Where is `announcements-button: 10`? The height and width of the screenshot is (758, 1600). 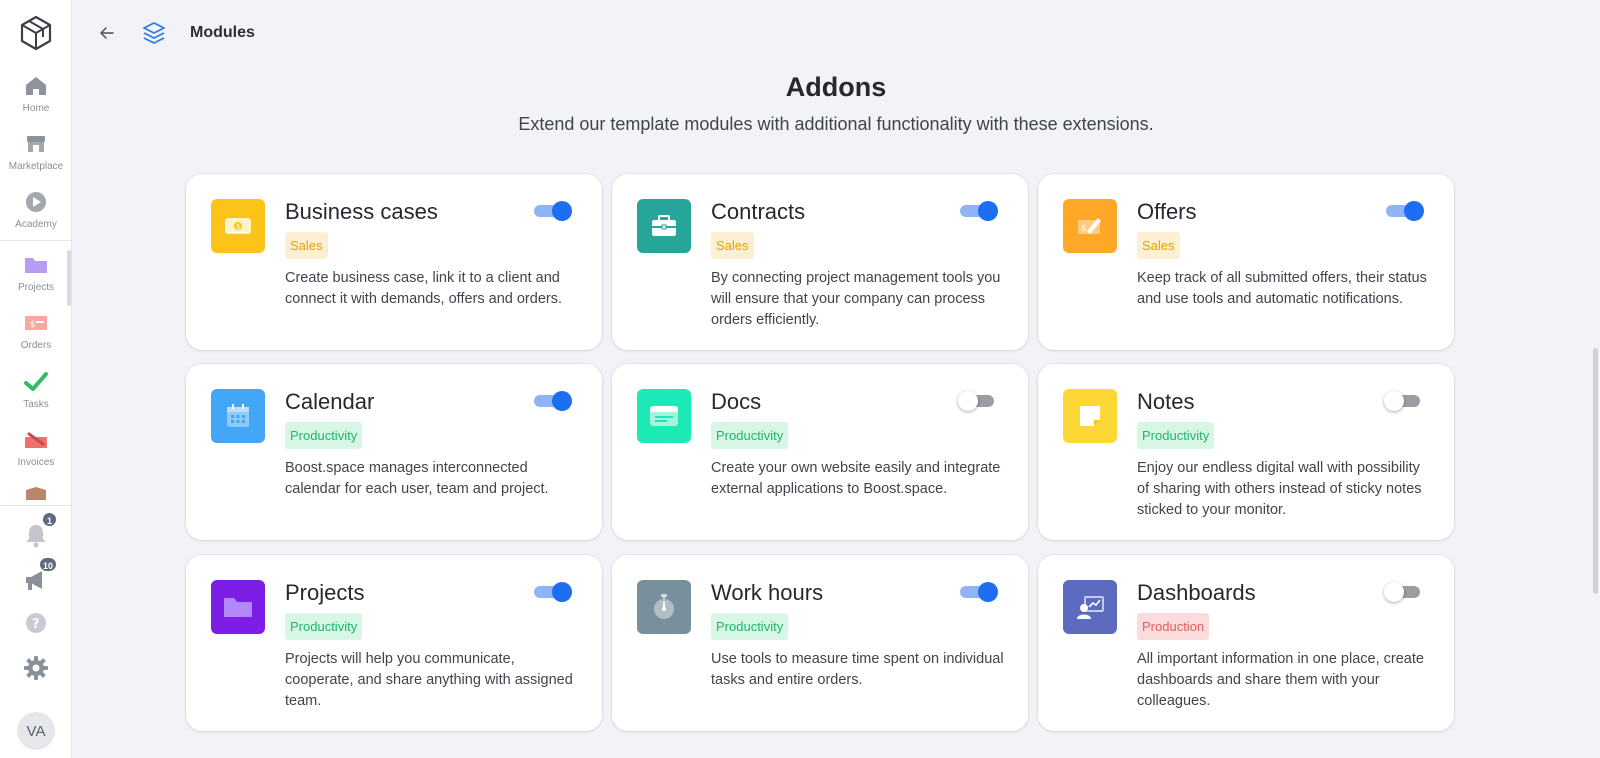 announcements-button: 10 is located at coordinates (40, 575).